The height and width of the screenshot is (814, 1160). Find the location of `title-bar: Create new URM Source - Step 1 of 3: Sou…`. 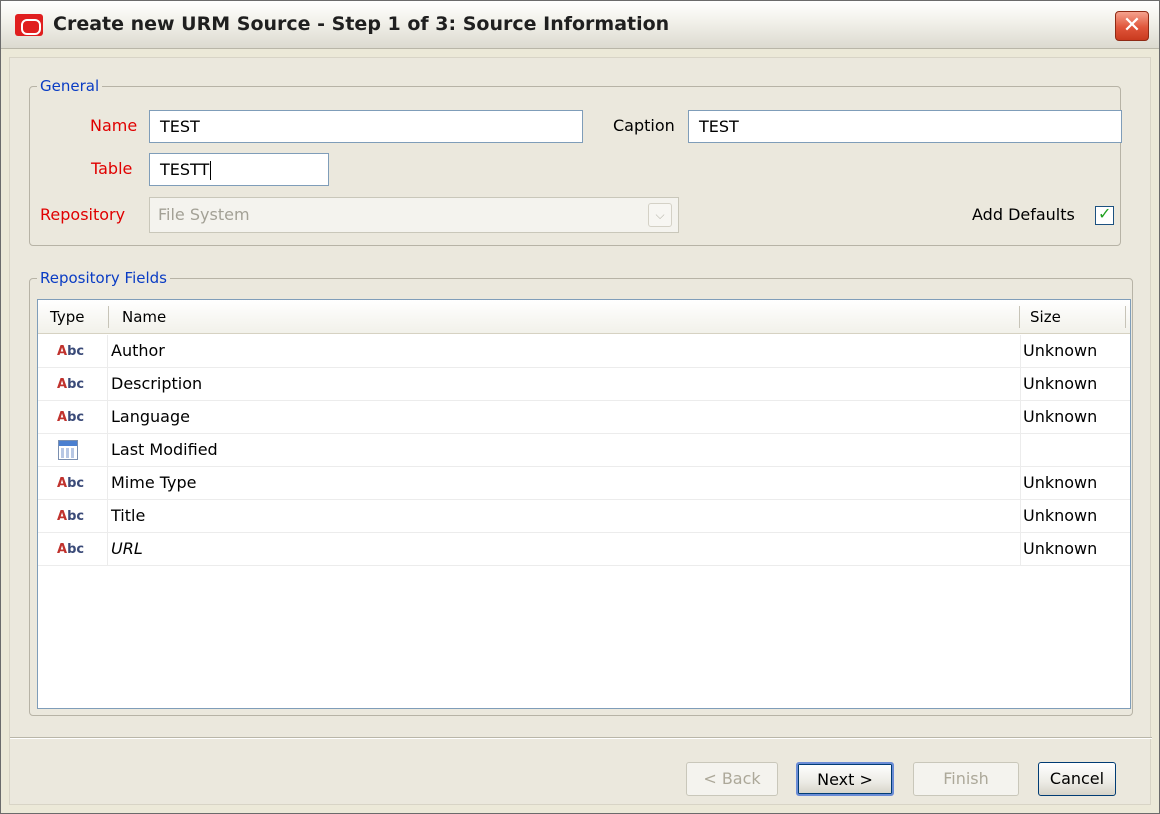

title-bar: Create new URM Source - Step 1 of 3: Sou… is located at coordinates (580, 25).